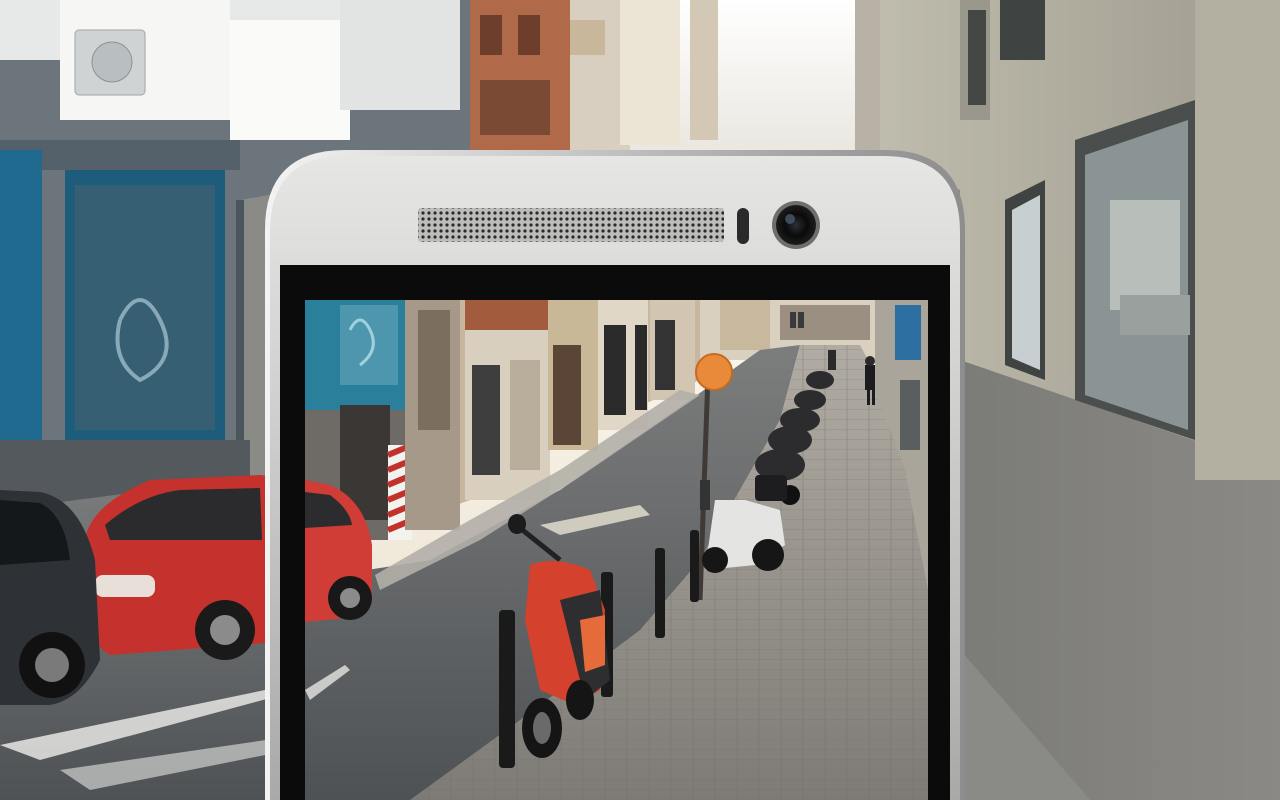  Describe the element at coordinates (571, 225) in the screenshot. I see `speaker-grille-icon` at that location.